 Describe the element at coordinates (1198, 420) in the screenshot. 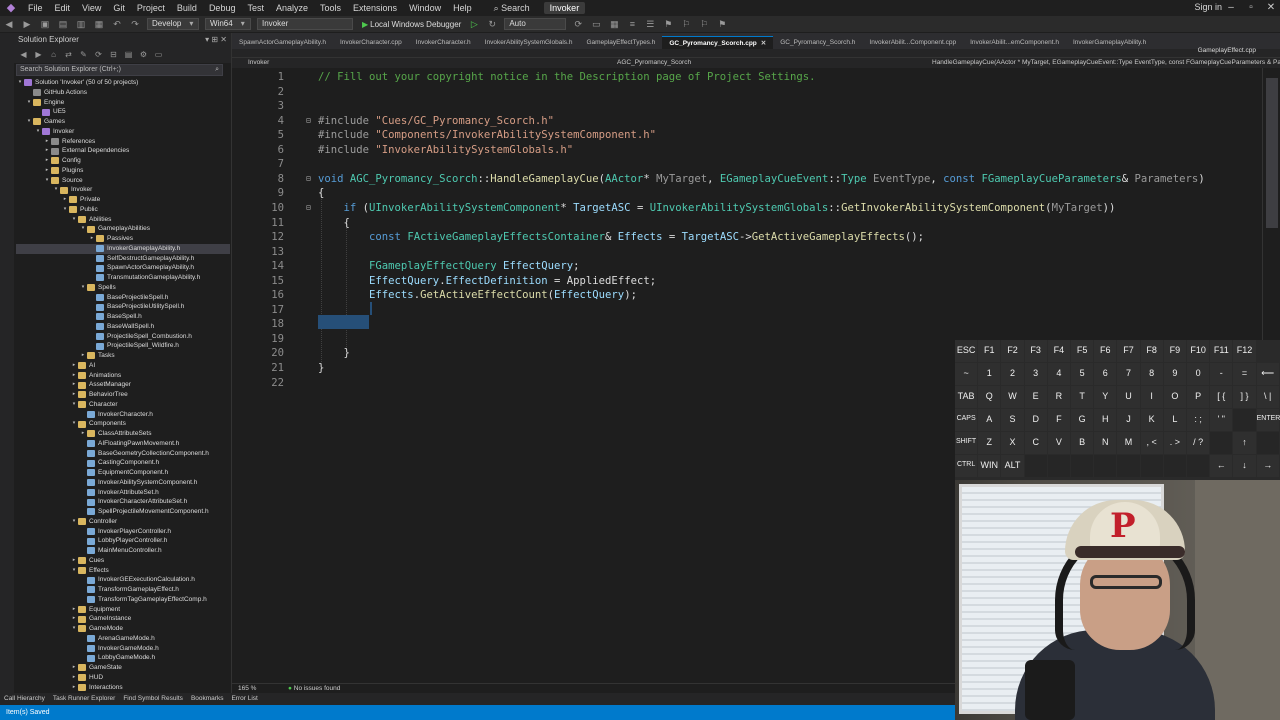

I see `keyboard-key: : ;` at that location.